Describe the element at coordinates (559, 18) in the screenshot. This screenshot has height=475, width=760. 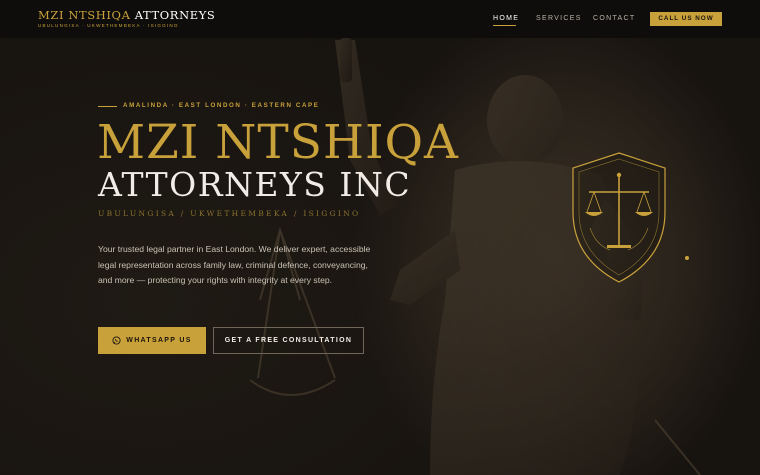
I see `nav-link-services: SERVICES` at that location.